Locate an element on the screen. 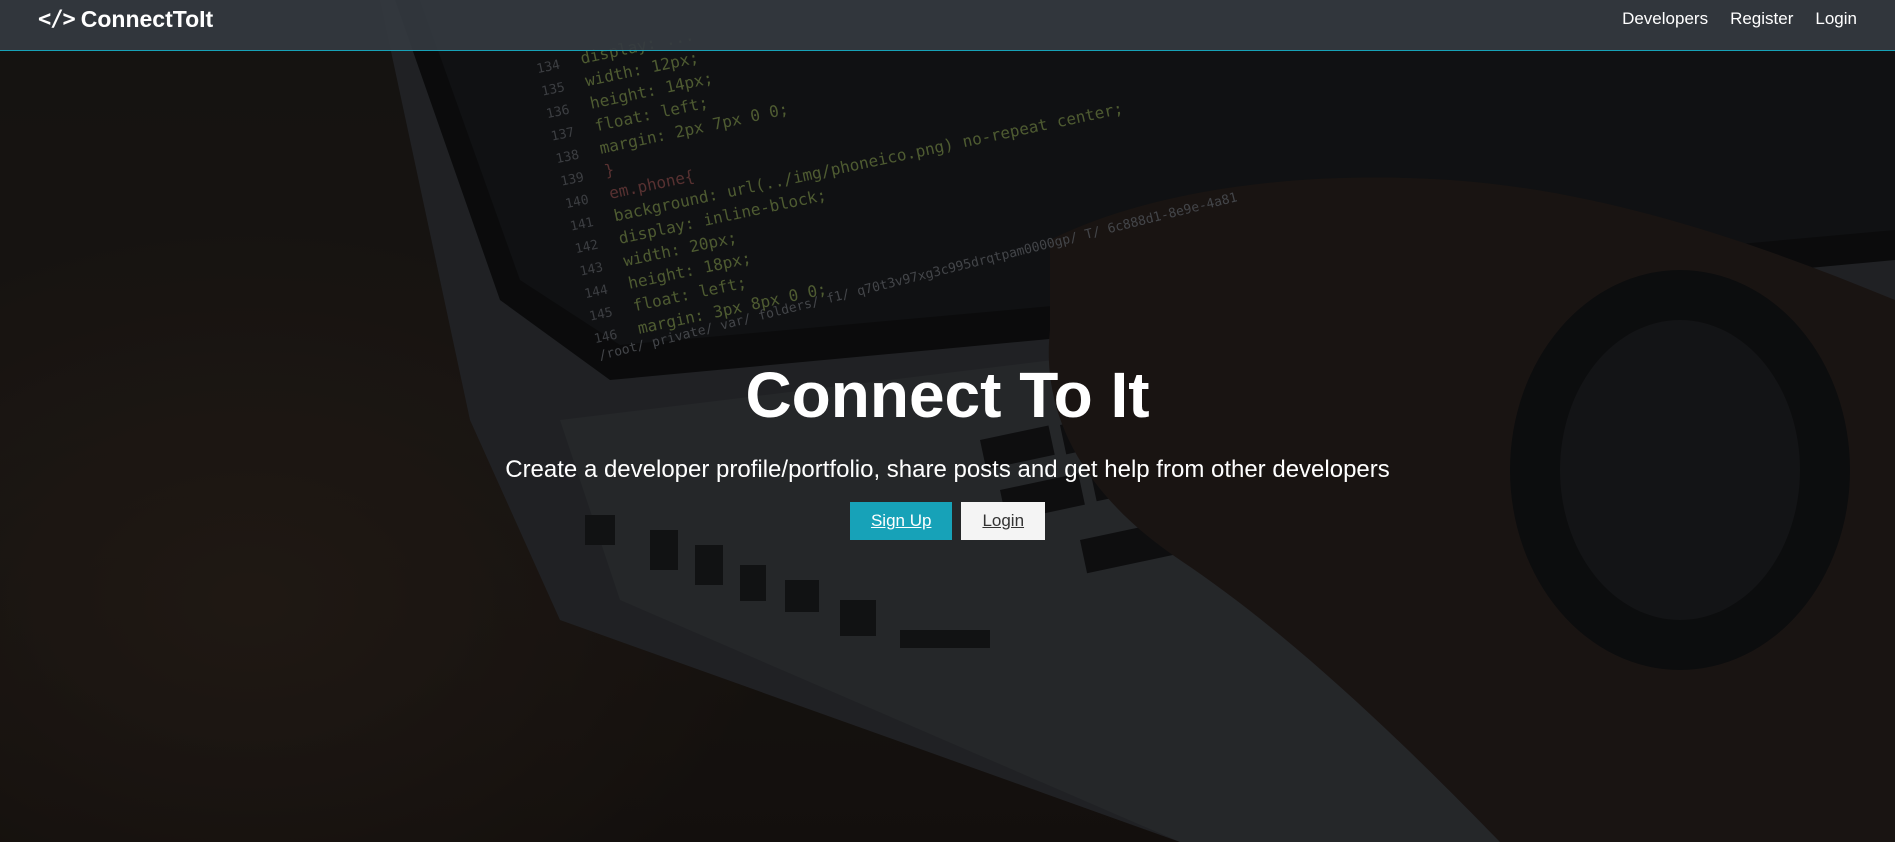 The width and height of the screenshot is (1895, 842). hero-title: Connect To It is located at coordinates (947, 395).